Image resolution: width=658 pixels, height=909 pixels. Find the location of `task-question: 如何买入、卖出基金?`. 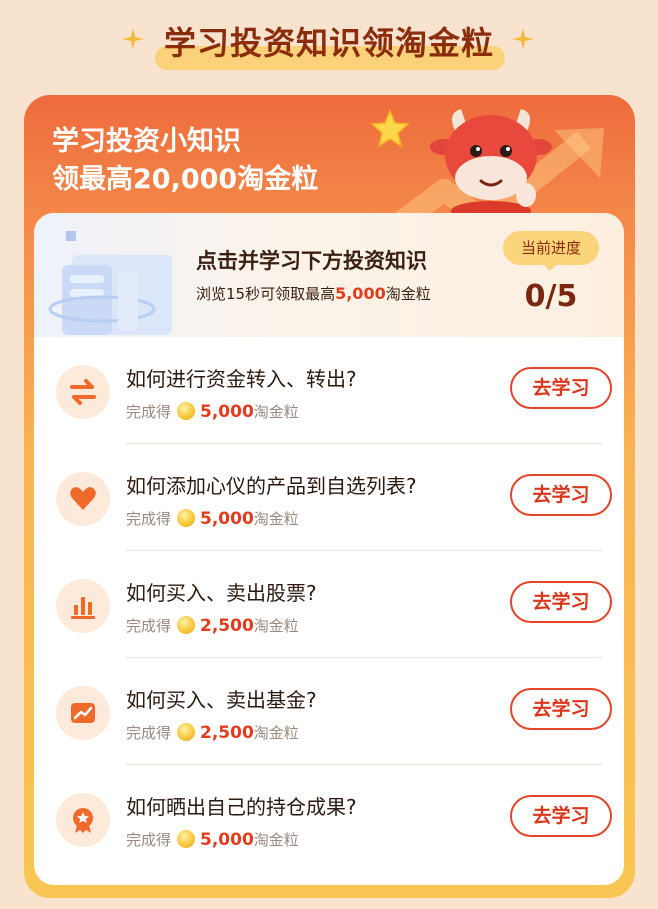

task-question: 如何买入、卖出基金? is located at coordinates (221, 700).